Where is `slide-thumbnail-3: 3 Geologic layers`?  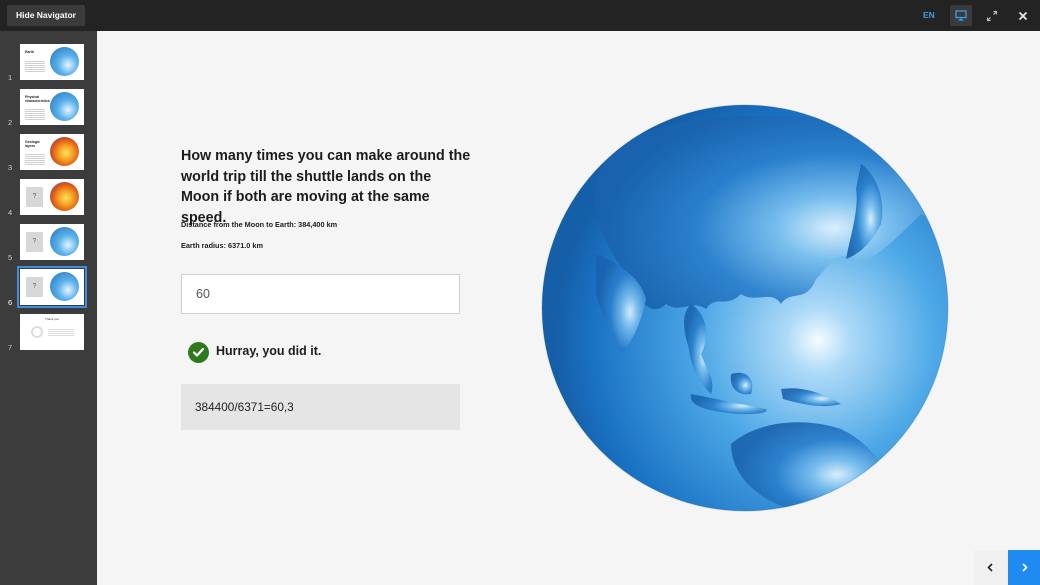 slide-thumbnail-3: 3 Geologic layers is located at coordinates (48, 153).